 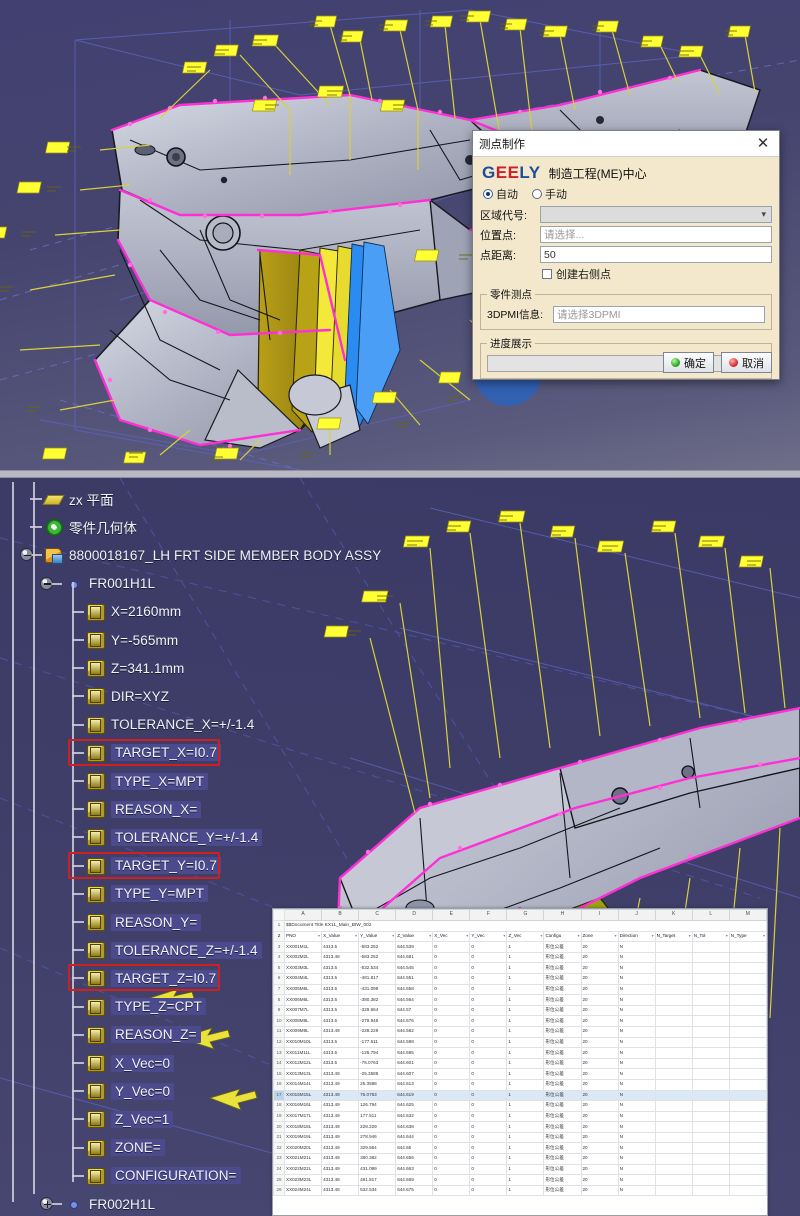 I want to click on chevron-down-icon: ▾, so click(x=763, y=214).